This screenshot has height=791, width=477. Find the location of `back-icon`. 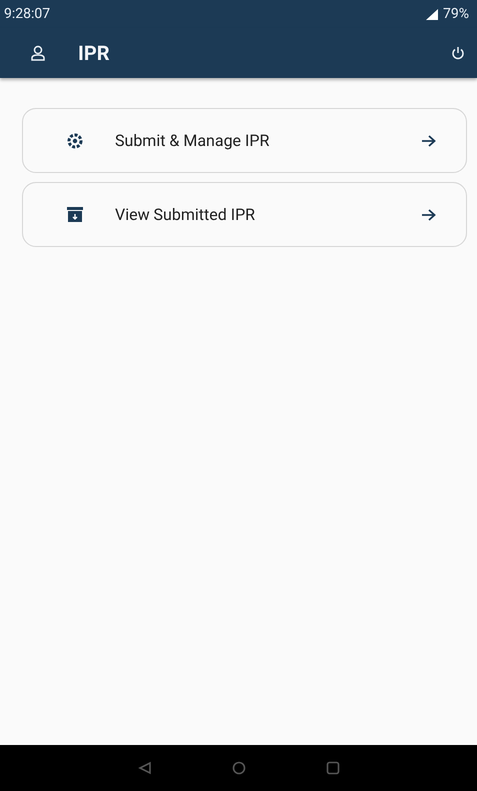

back-icon is located at coordinates (145, 768).